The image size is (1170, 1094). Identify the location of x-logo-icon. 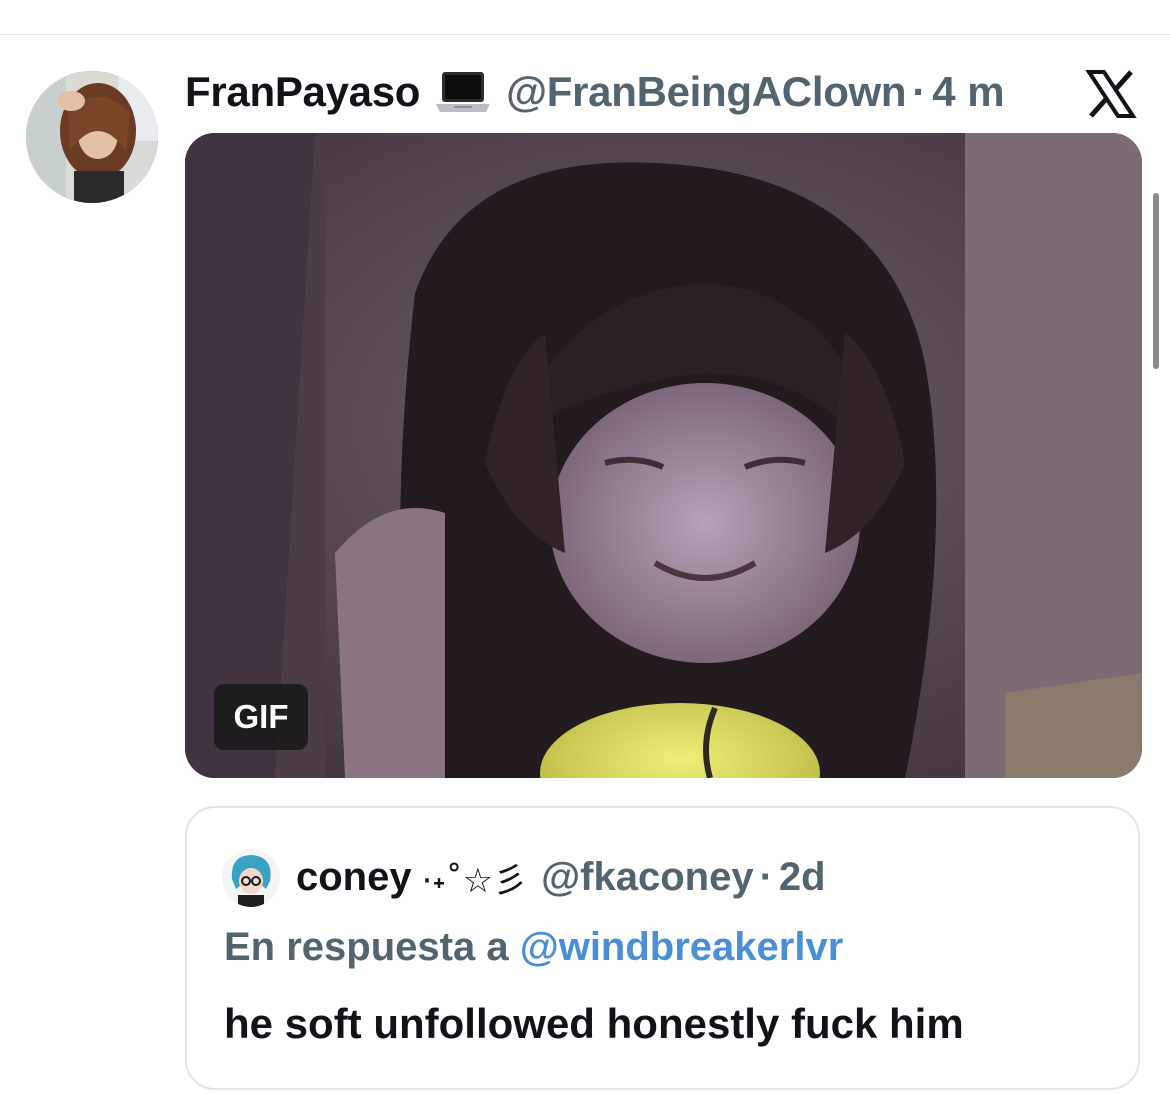
(1111, 94).